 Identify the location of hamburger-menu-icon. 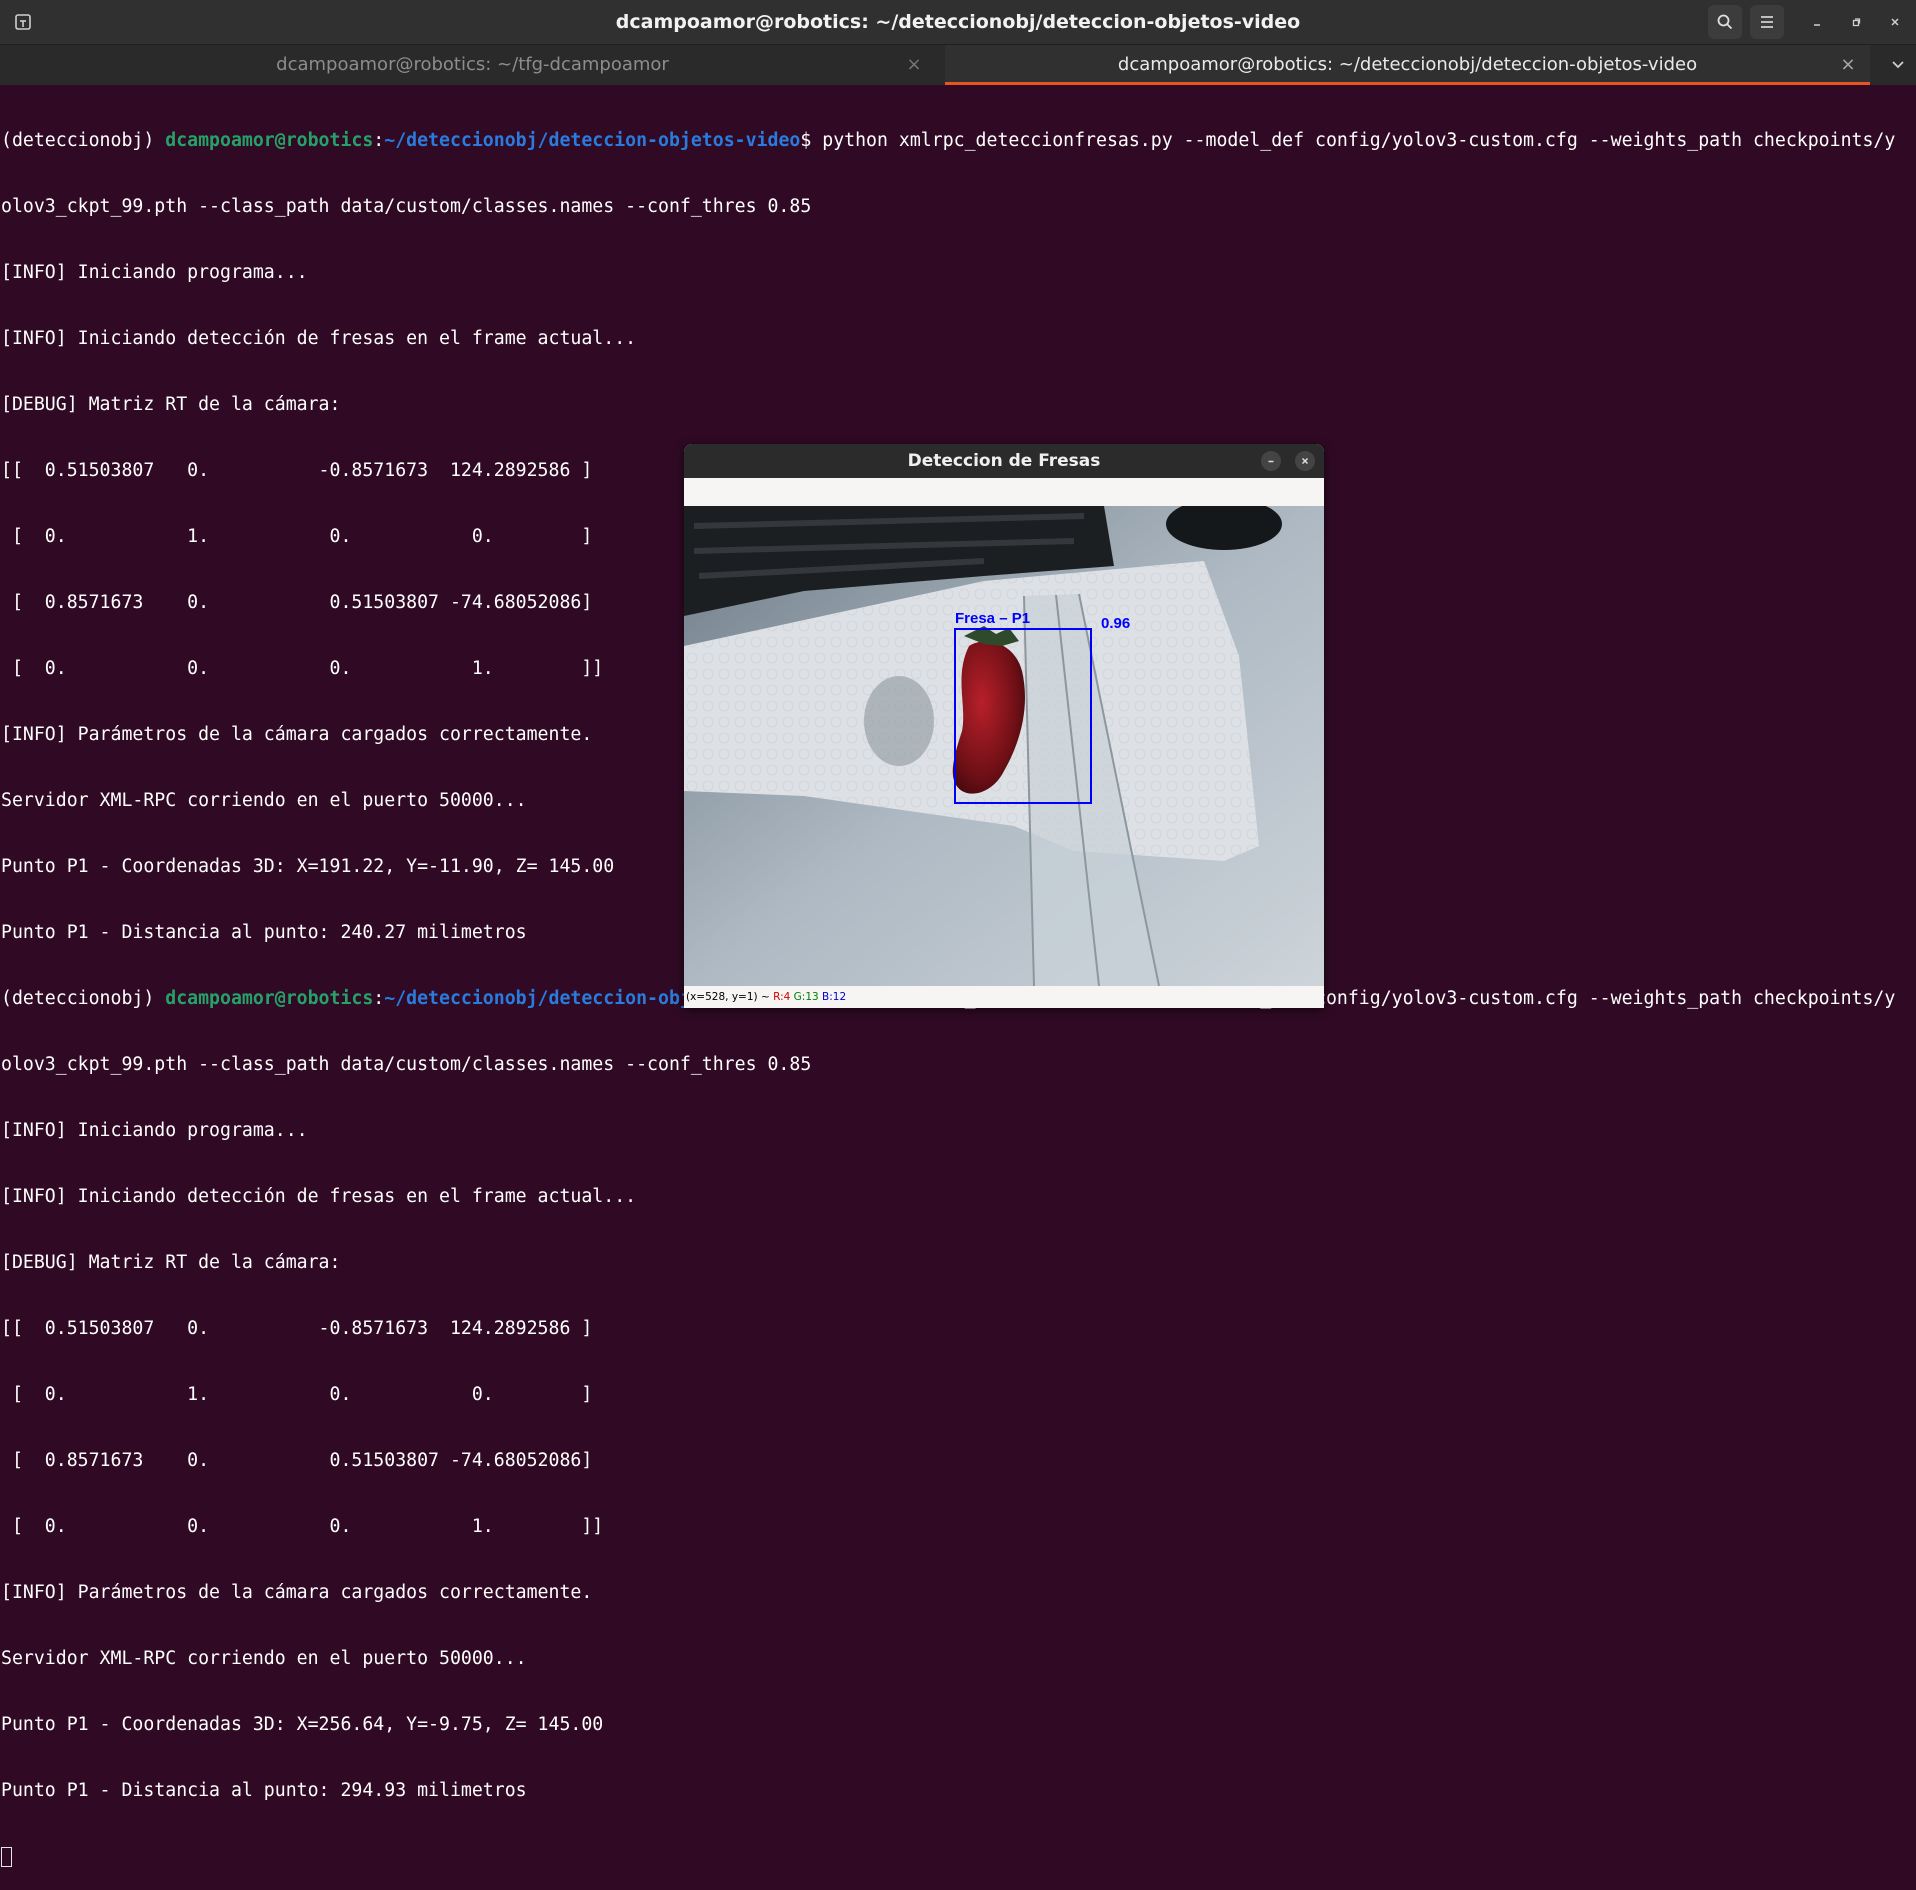
(1767, 22).